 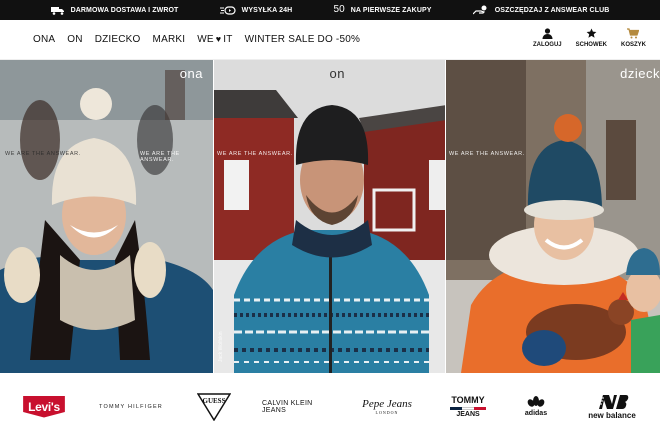 What do you see at coordinates (267, 10) in the screenshot?
I see `promo-shipping-24h-label: WYSYŁKA 24H` at bounding box center [267, 10].